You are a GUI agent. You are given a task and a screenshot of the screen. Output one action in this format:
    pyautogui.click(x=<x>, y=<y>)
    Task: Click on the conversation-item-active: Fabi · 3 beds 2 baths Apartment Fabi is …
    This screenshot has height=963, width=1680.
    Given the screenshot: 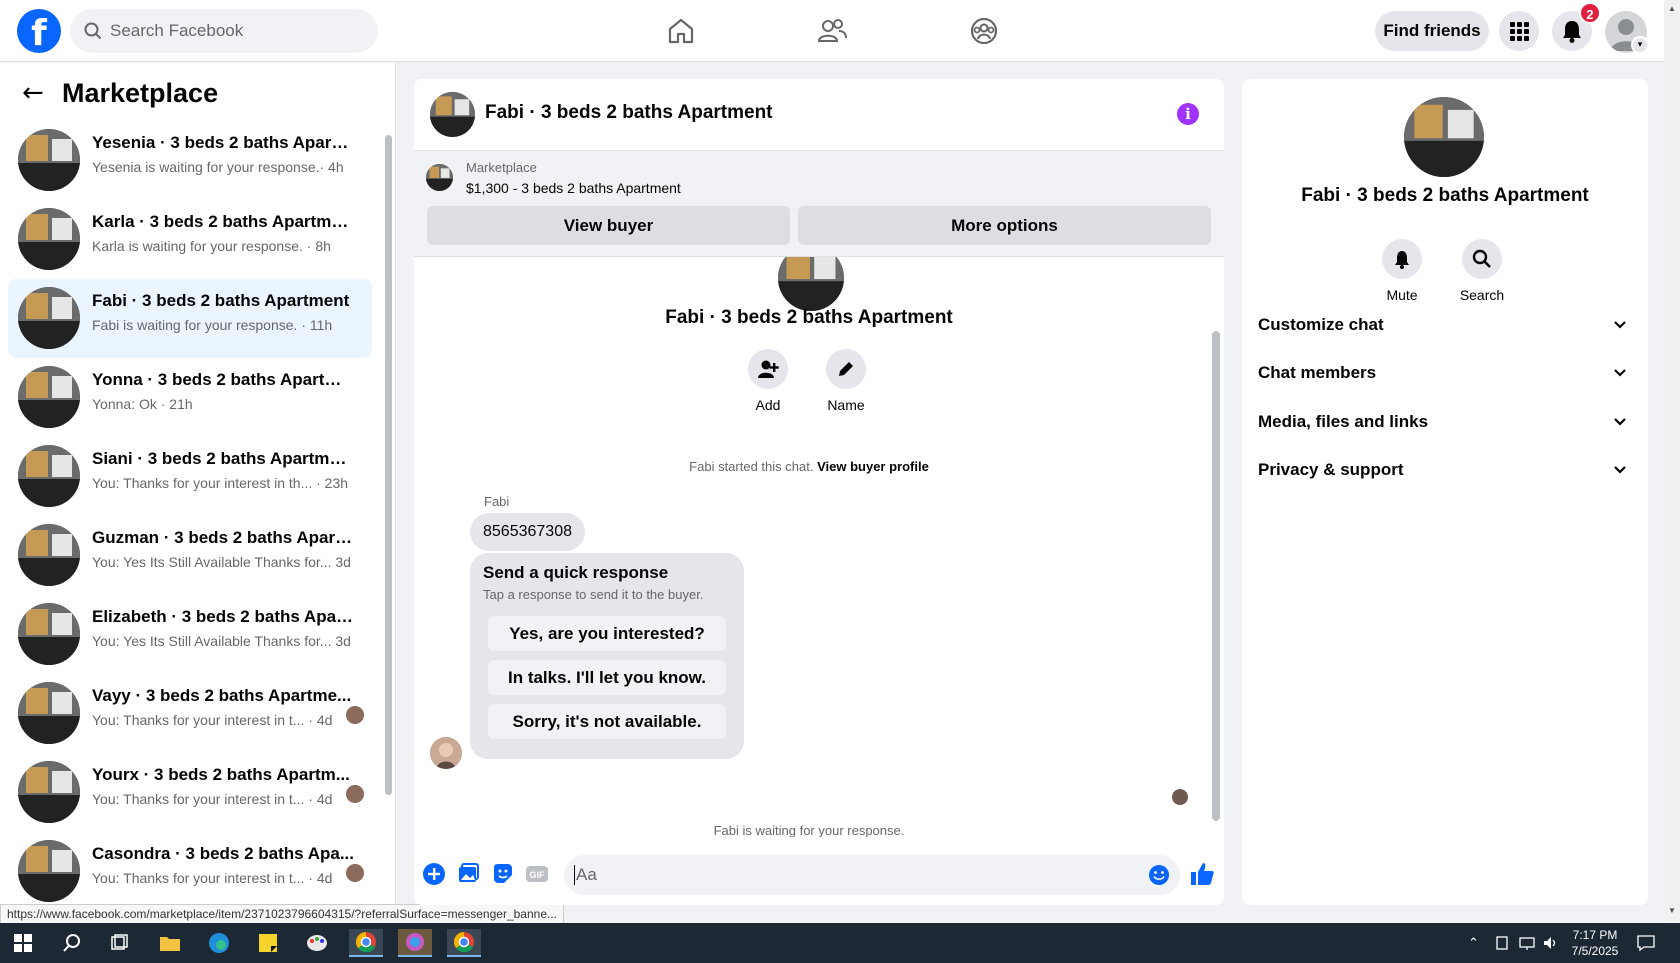 What is the action you would take?
    pyautogui.click(x=190, y=318)
    